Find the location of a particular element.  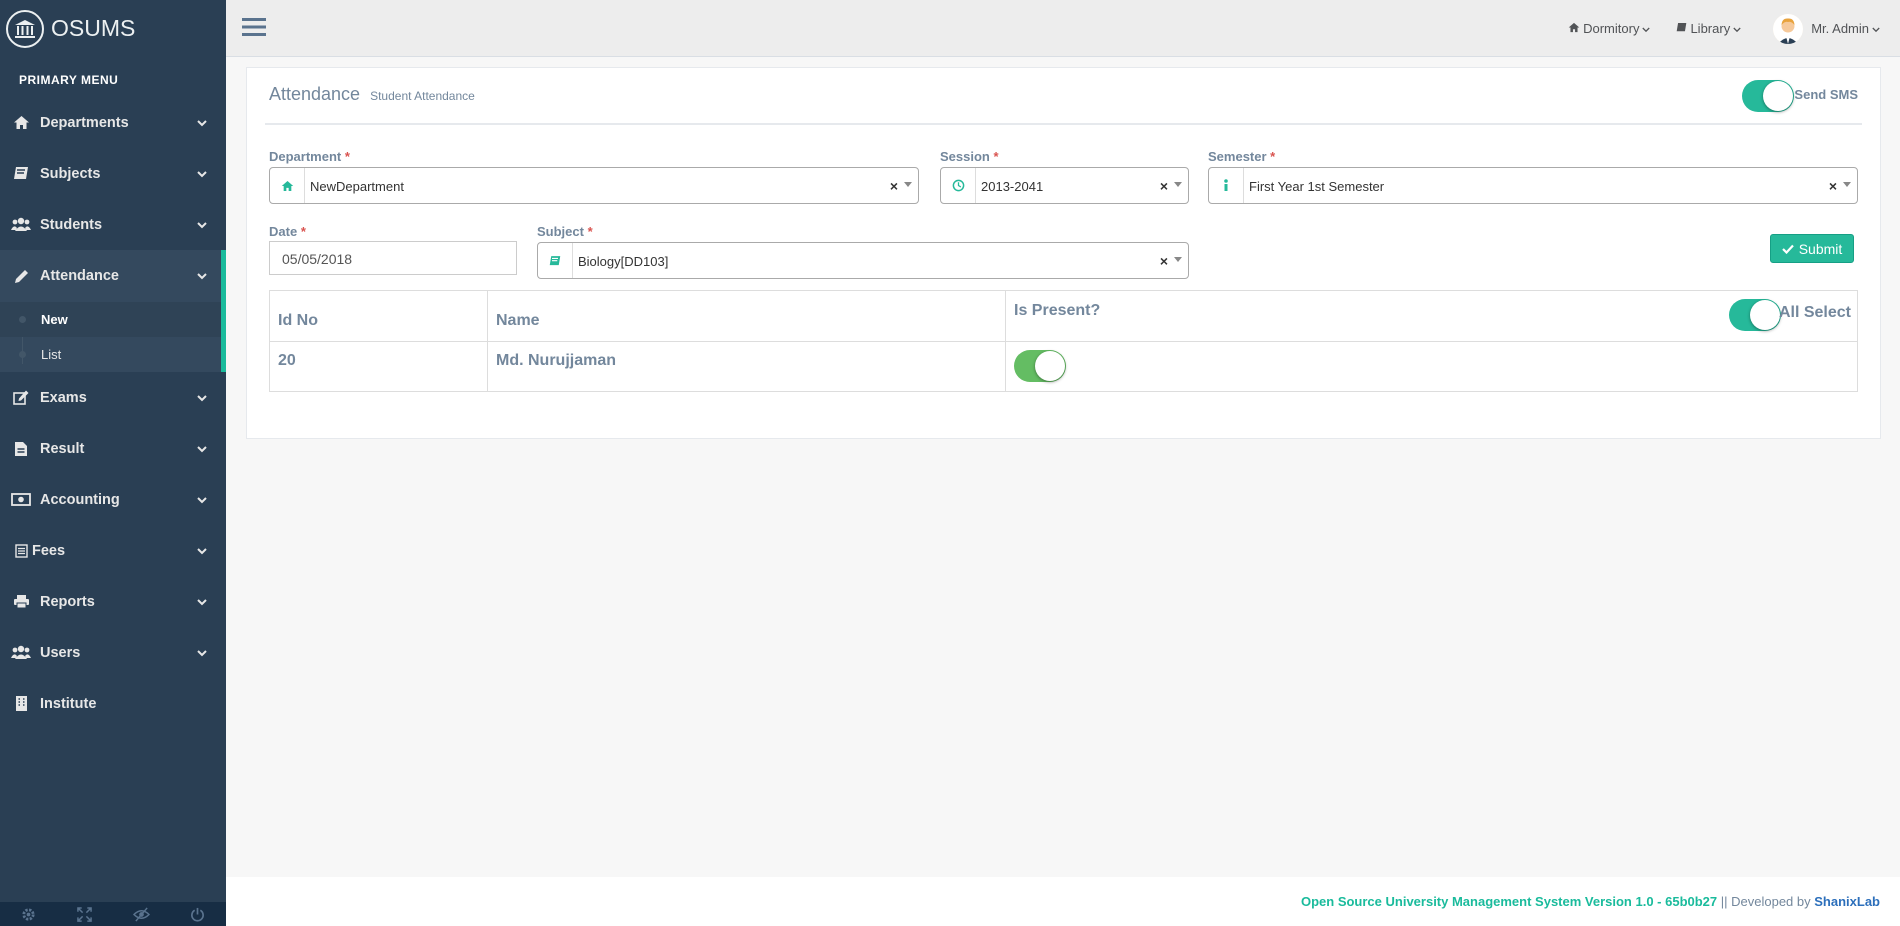

page-subtitle: Student Attendance is located at coordinates (422, 96).